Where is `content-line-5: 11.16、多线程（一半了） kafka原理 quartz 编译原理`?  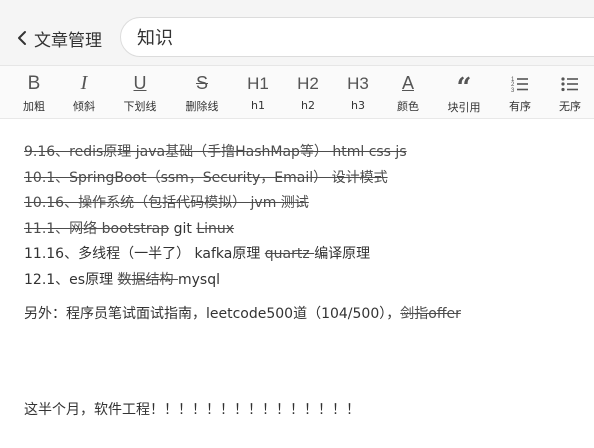
content-line-5: 11.16、多线程（一半了） kafka原理 quartz 编译原理 is located at coordinates (304, 255).